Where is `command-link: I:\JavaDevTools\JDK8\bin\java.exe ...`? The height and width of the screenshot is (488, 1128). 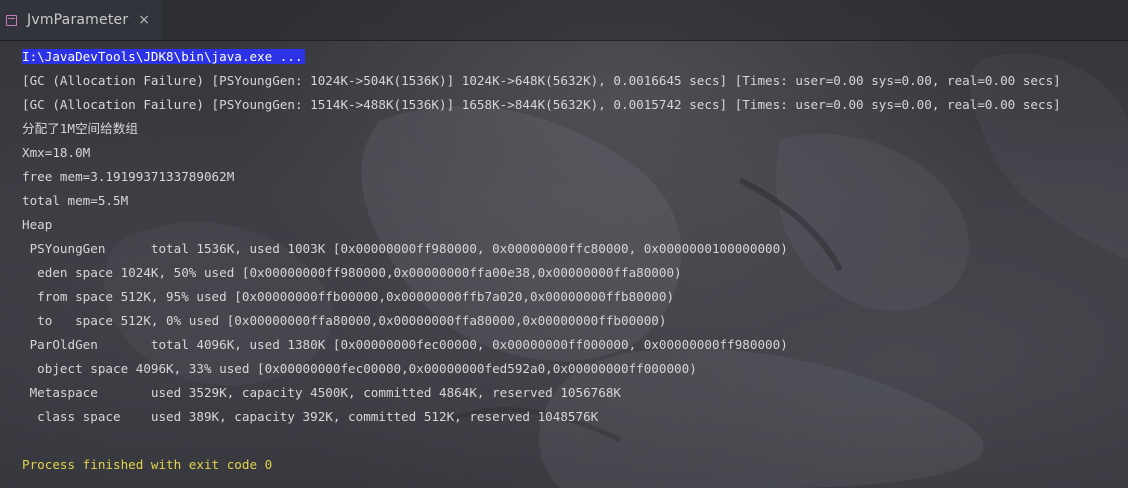 command-link: I:\JavaDevTools\JDK8\bin\java.exe ... is located at coordinates (163, 56).